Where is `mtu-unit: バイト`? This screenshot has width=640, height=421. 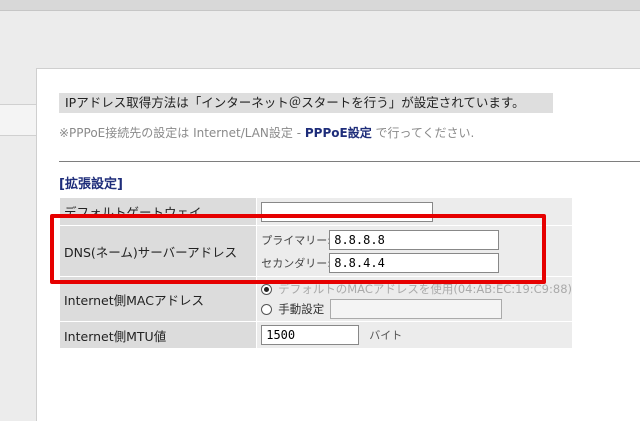 mtu-unit: バイト is located at coordinates (386, 335).